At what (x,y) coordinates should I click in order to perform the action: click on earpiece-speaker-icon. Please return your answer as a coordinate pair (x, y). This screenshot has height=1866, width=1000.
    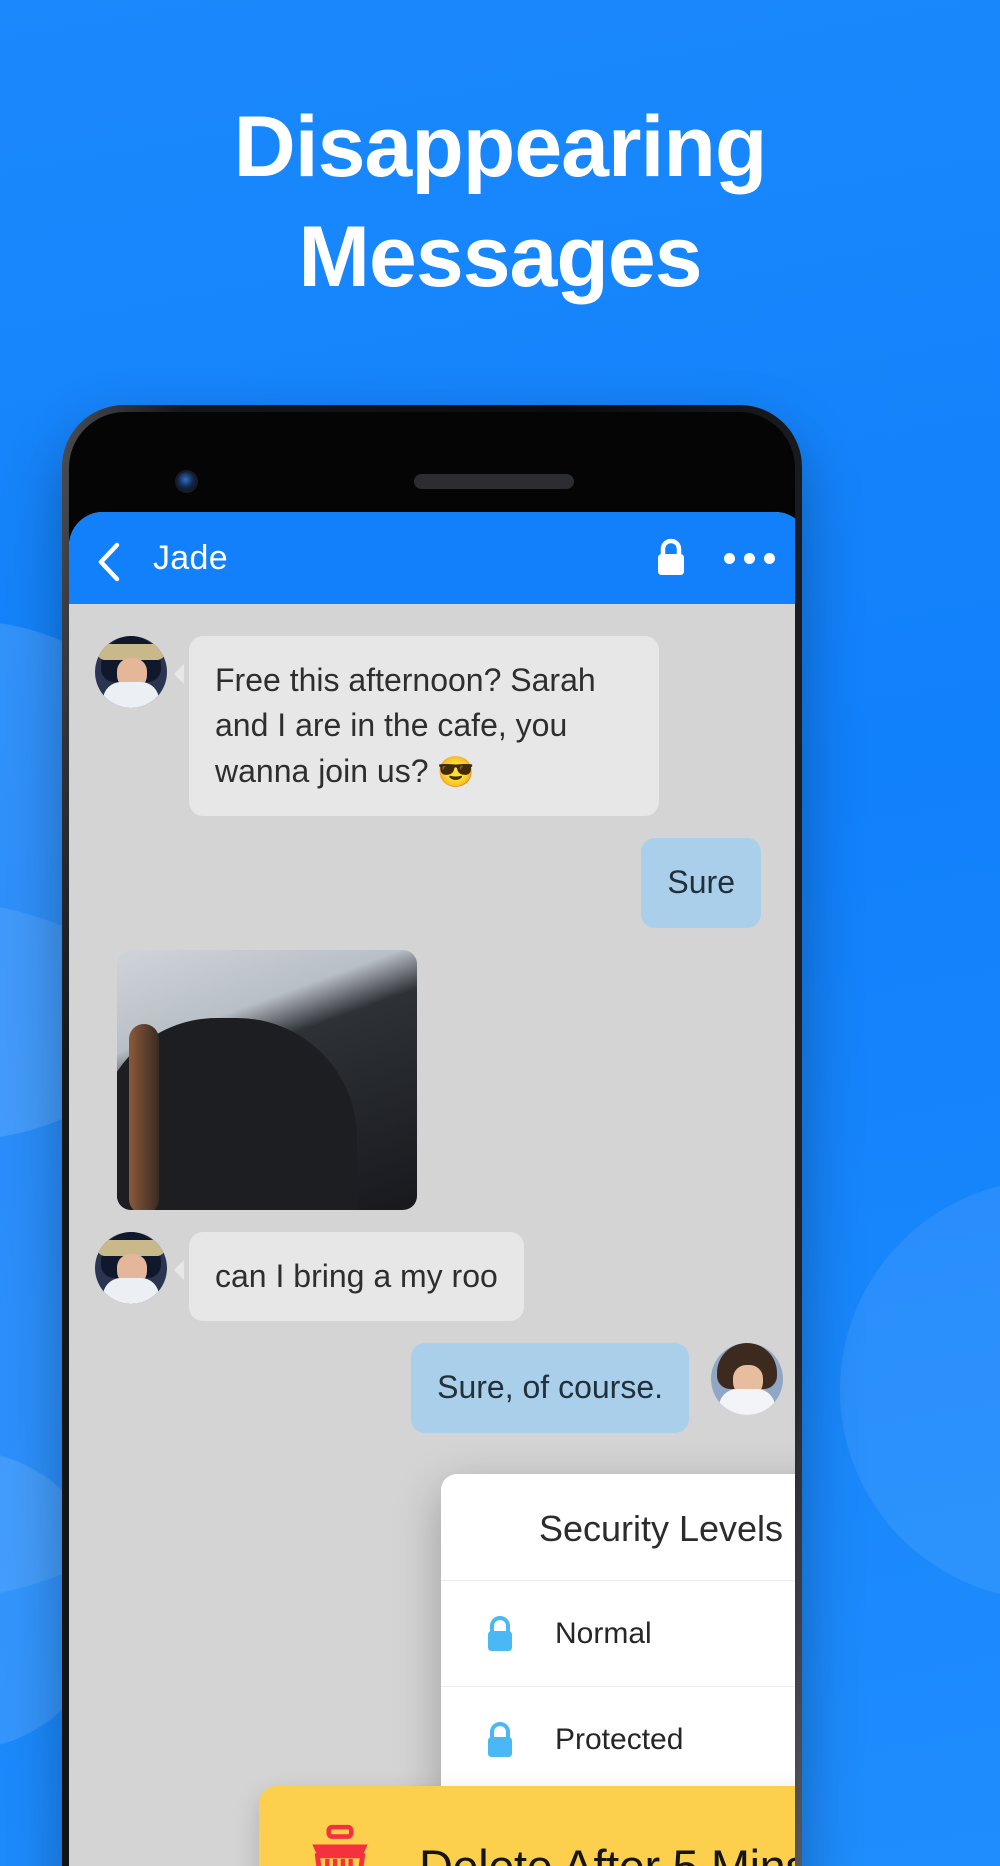
    Looking at the image, I should click on (494, 481).